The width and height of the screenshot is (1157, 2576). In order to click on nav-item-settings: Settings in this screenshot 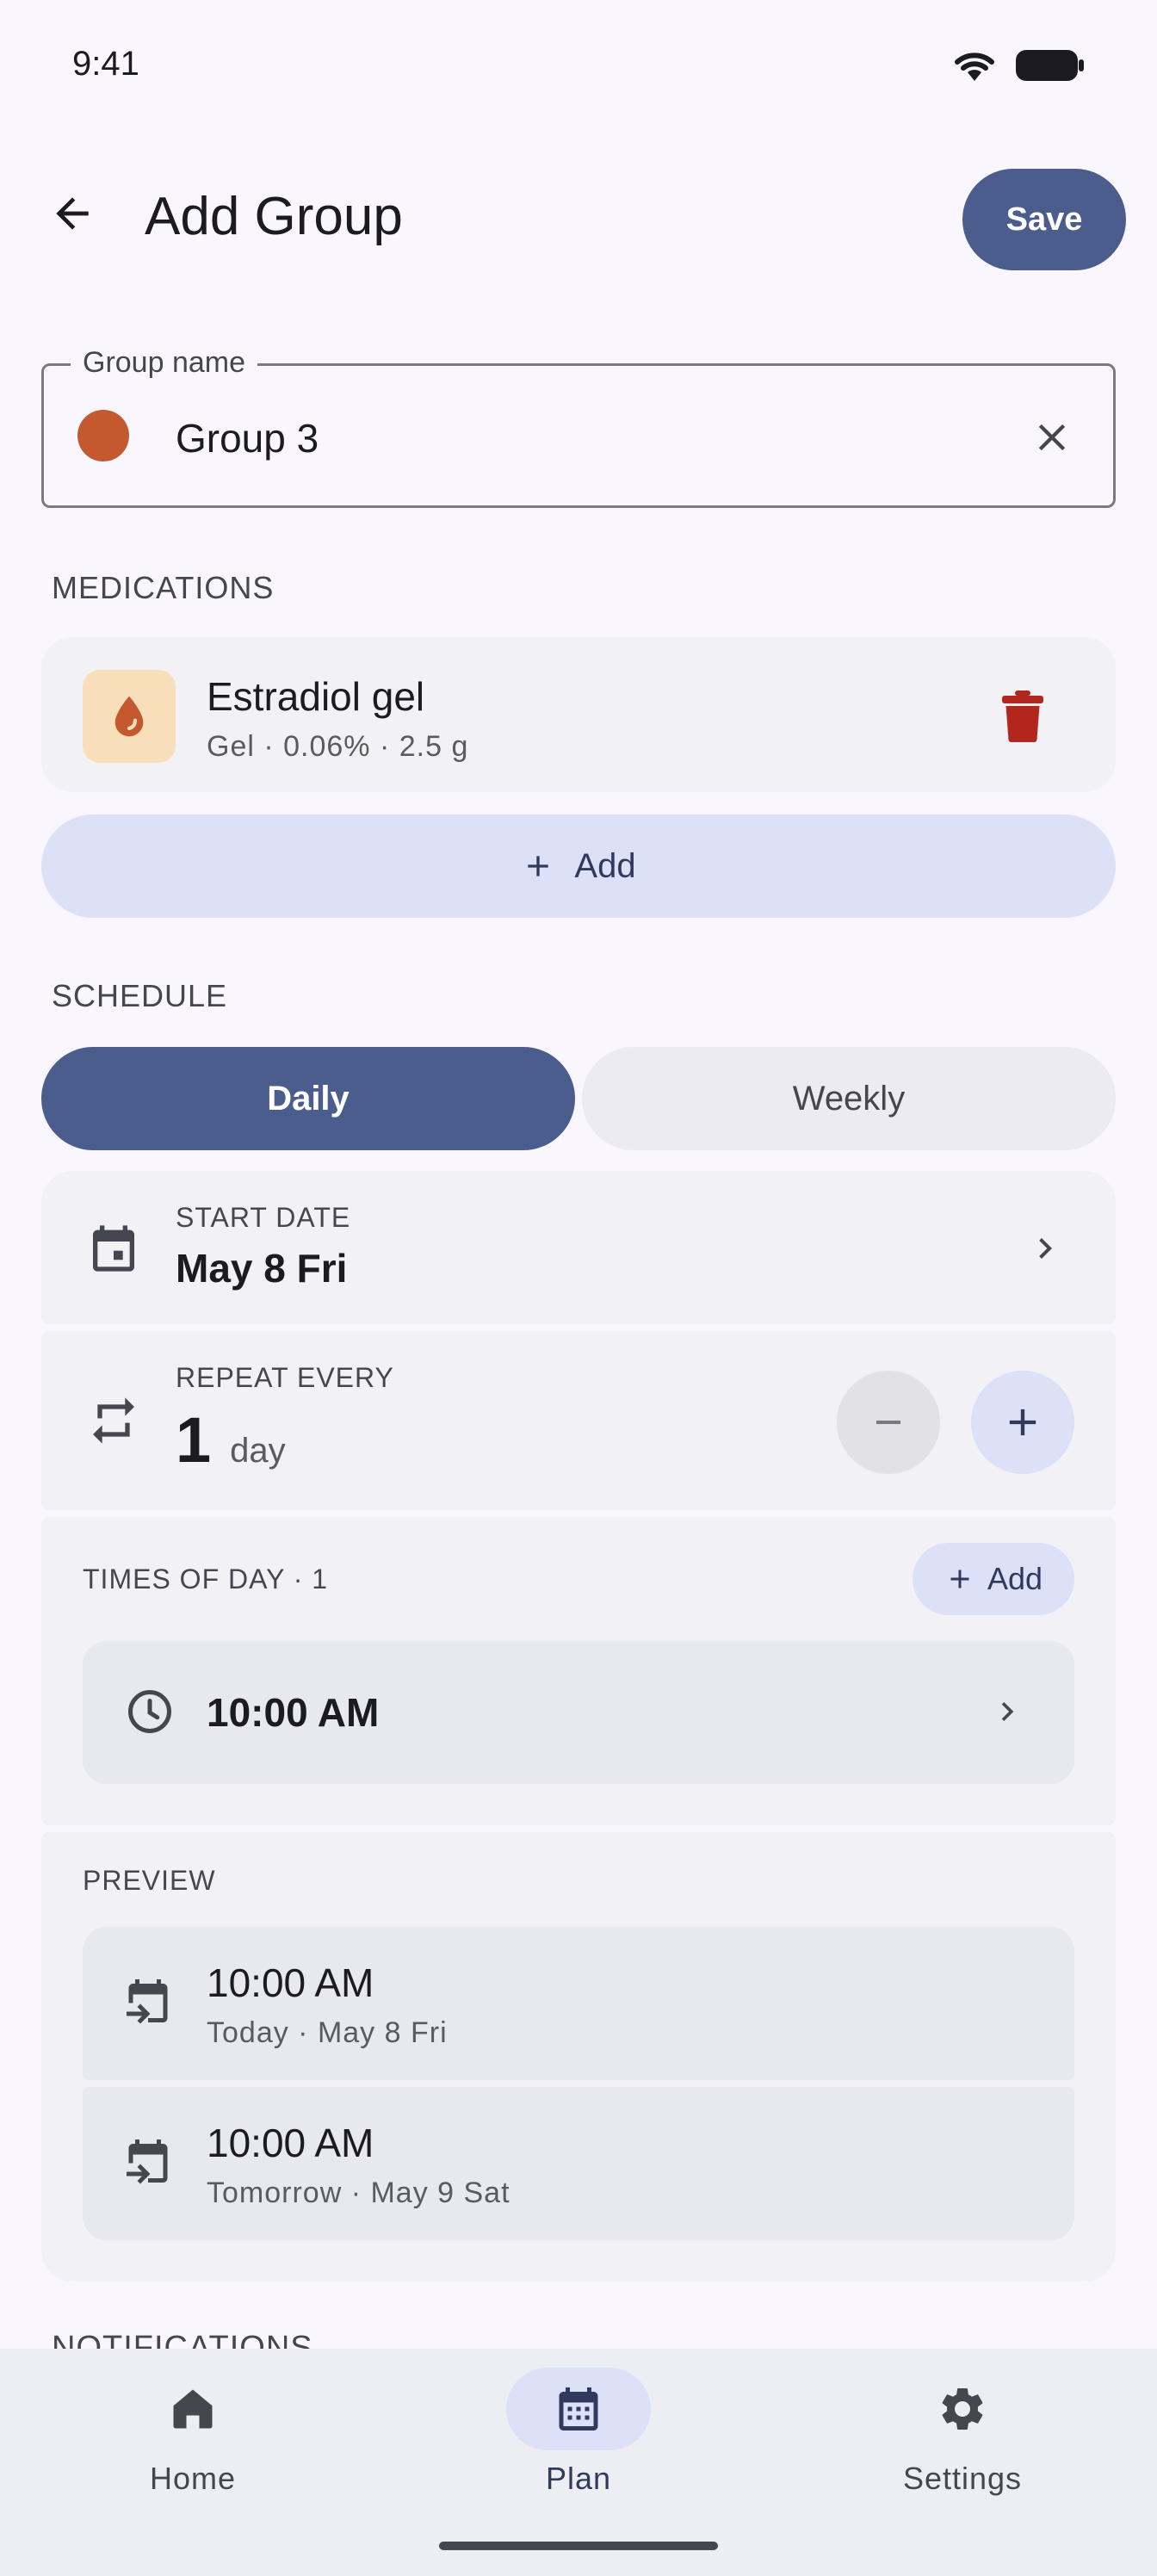, I will do `click(962, 2432)`.